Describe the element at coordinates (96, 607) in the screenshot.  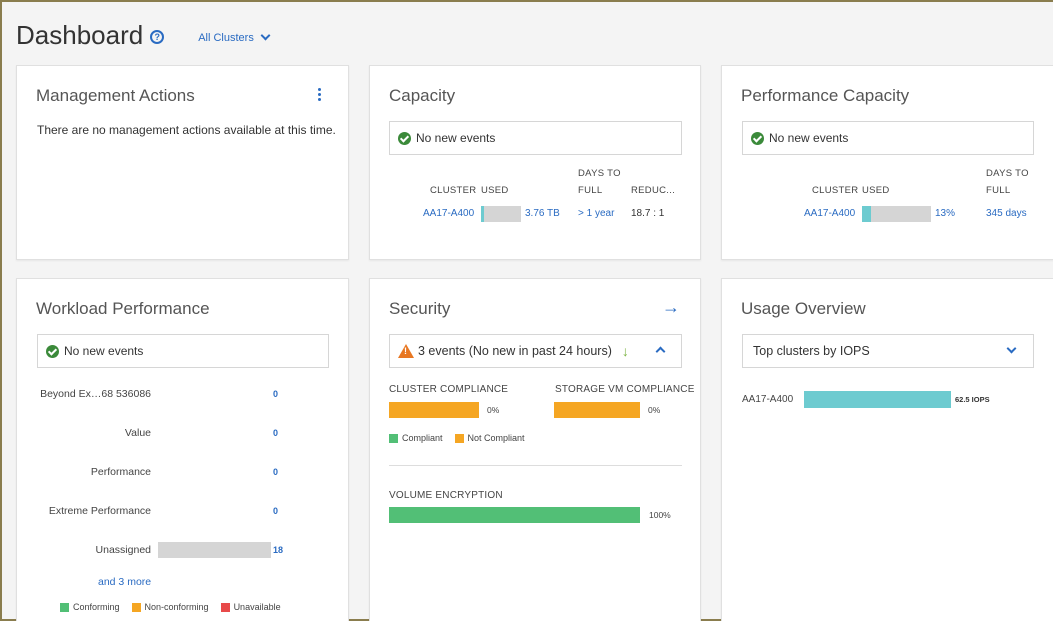
I see `legend-label: Conforming` at that location.